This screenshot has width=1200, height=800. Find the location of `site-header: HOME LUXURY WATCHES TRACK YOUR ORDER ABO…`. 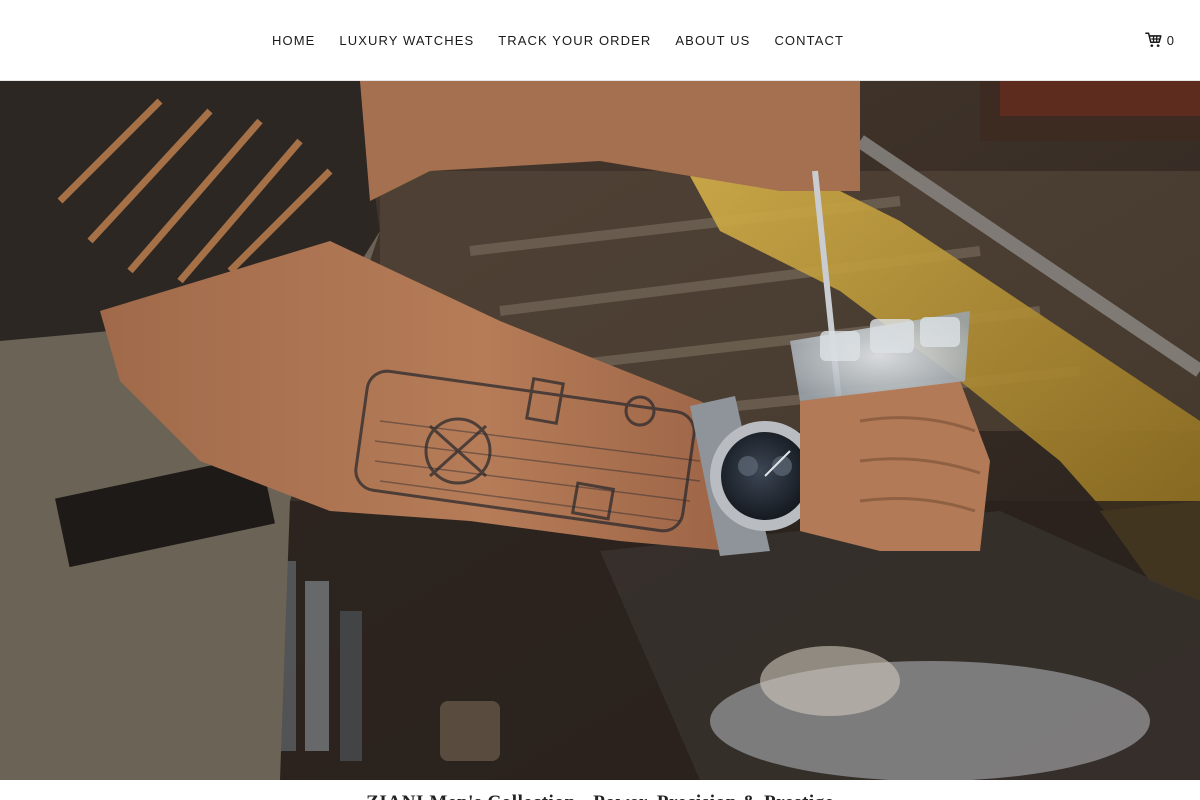

site-header: HOME LUXURY WATCHES TRACK YOUR ORDER ABO… is located at coordinates (600, 40).